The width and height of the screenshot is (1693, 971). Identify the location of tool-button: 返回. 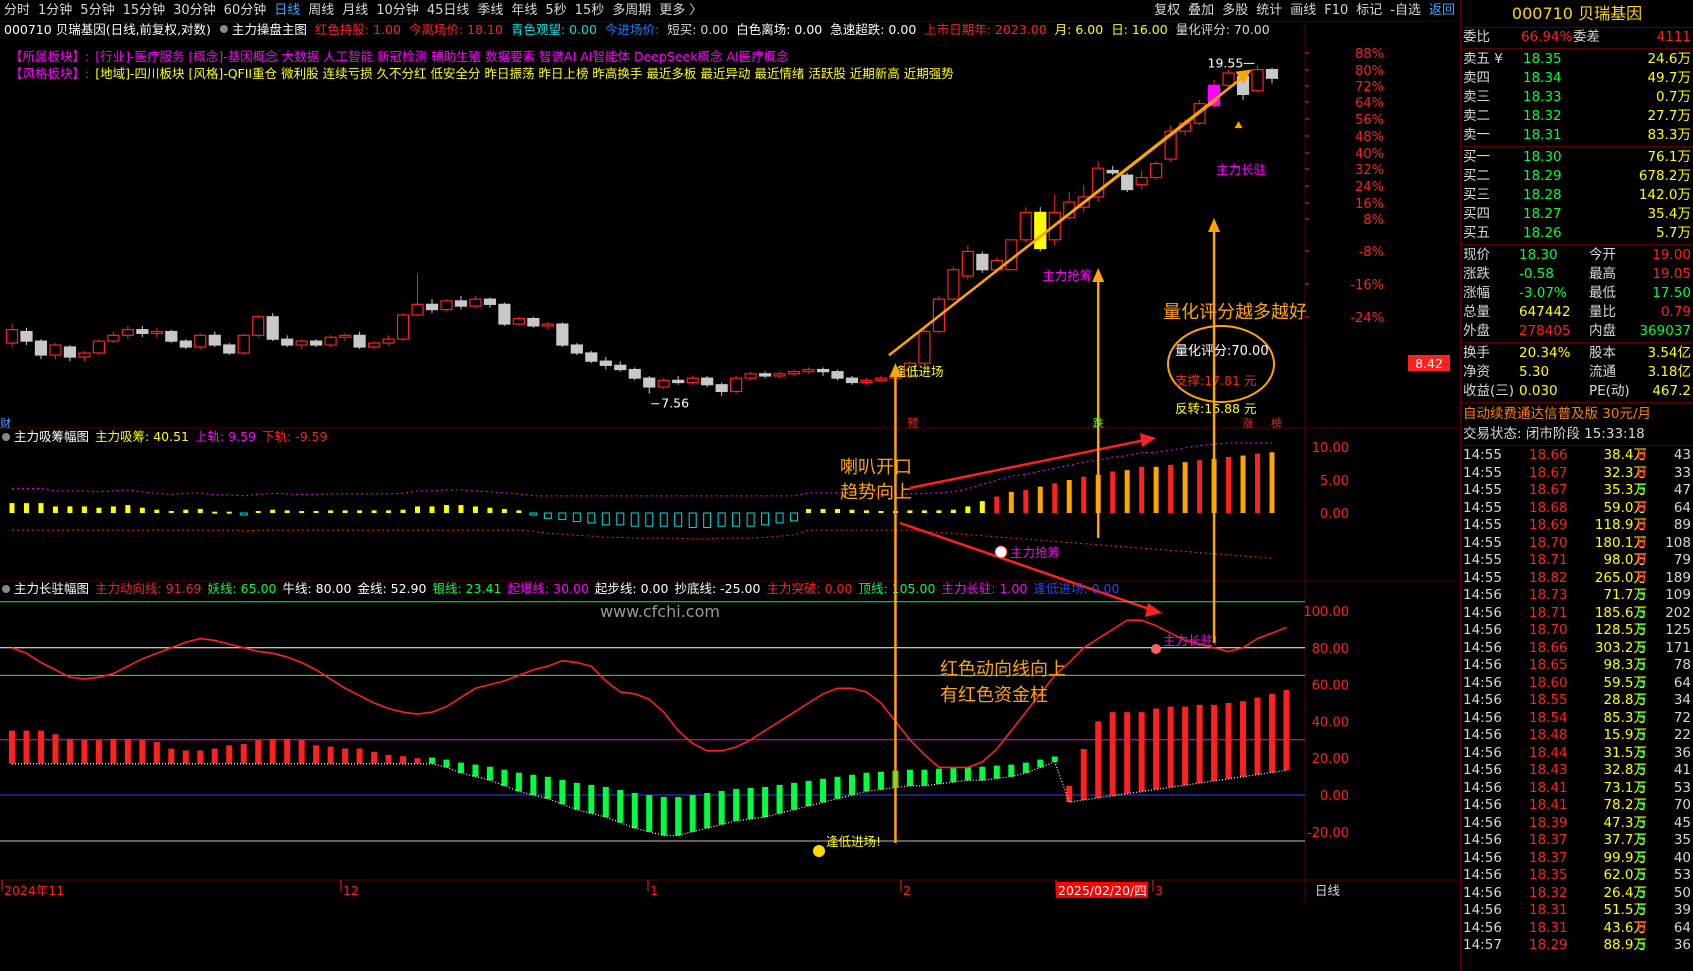
(1442, 10).